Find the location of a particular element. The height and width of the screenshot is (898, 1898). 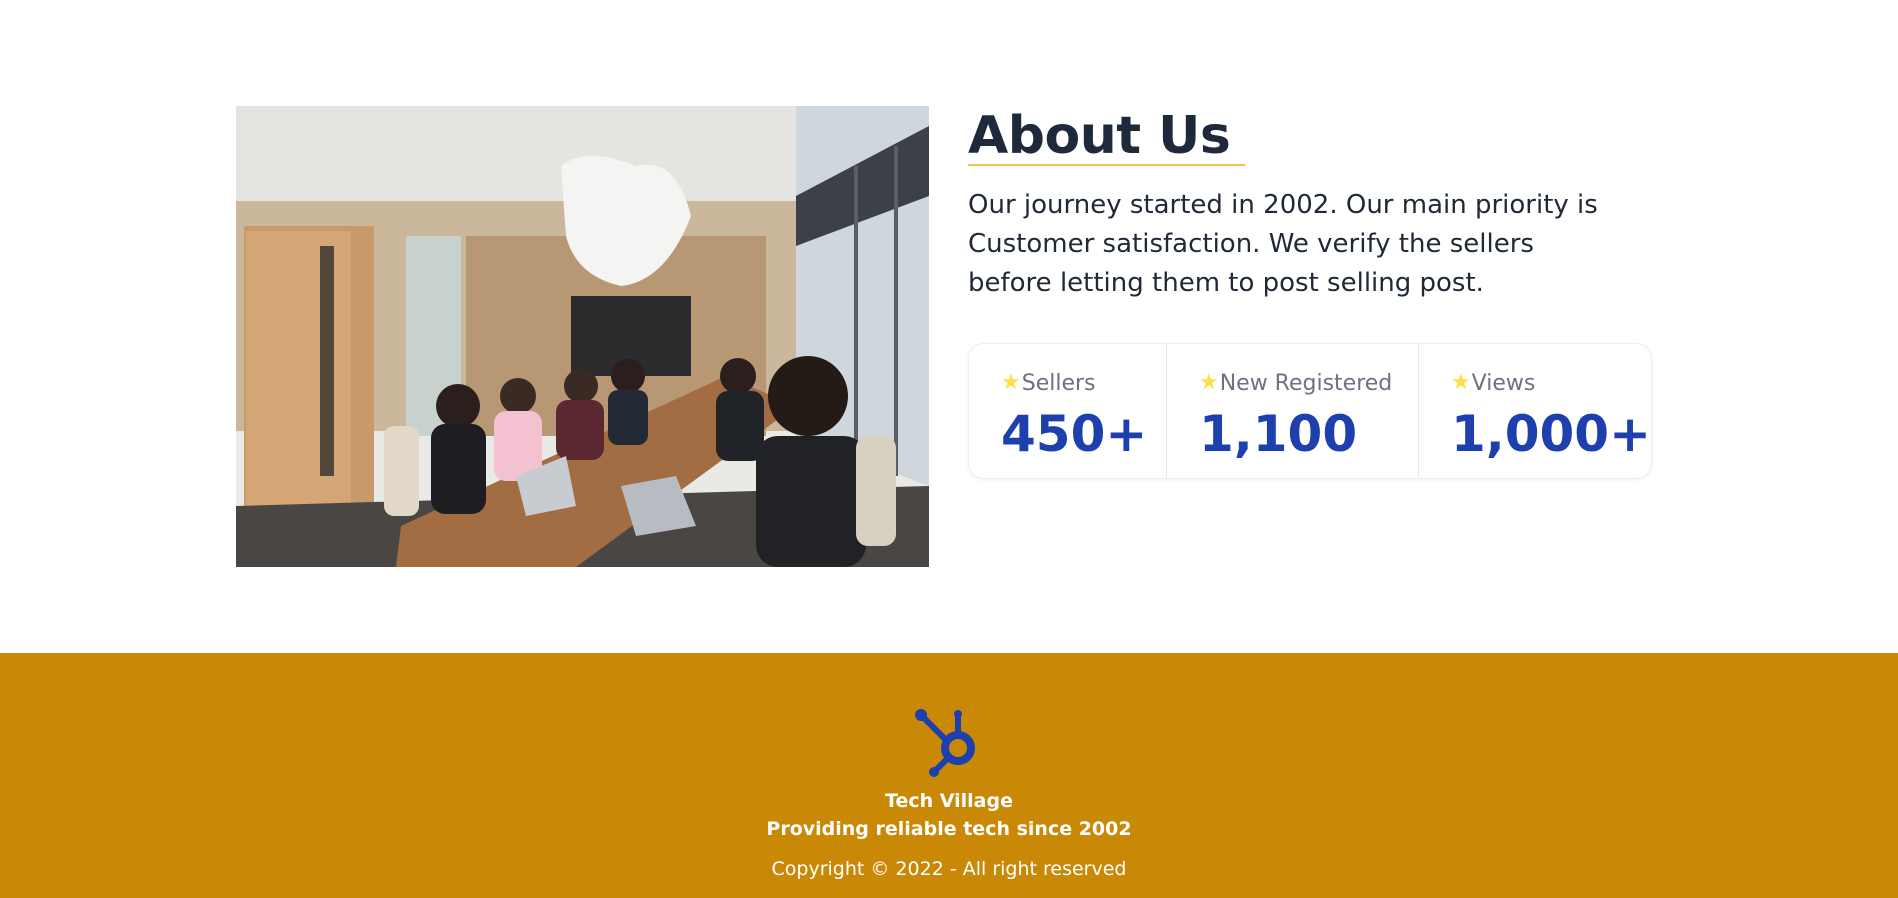

stat-views: ★ Views 1,000+ is located at coordinates (1534, 411).